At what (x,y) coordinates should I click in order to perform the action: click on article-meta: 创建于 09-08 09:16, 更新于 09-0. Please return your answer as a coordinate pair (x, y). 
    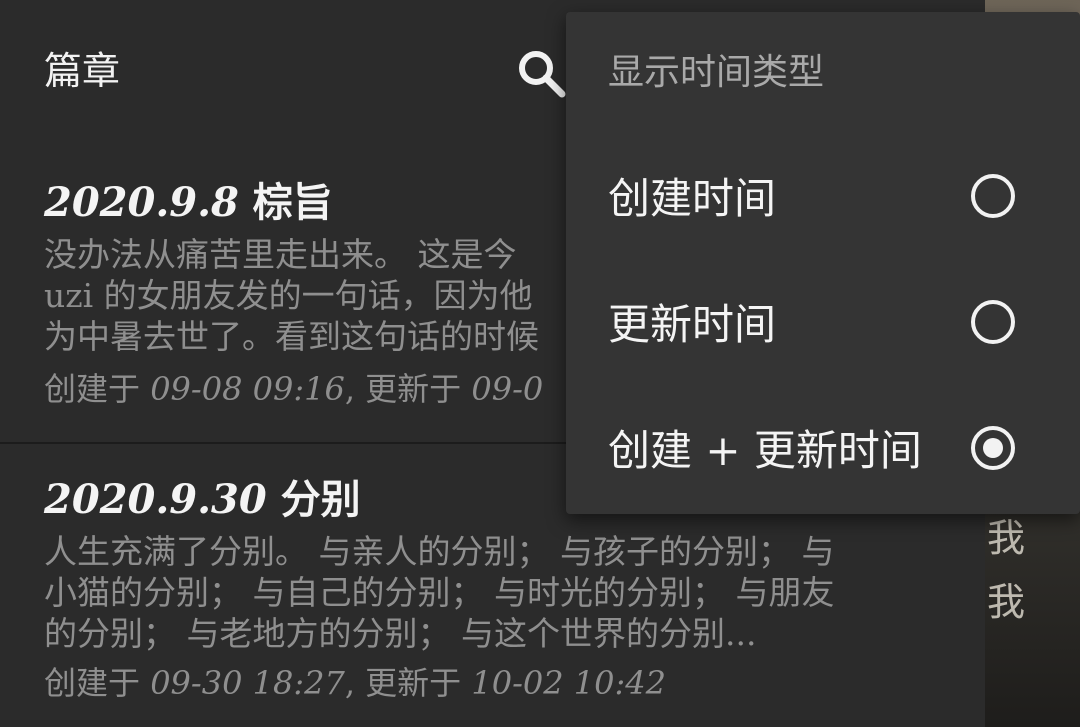
    Looking at the image, I should click on (293, 389).